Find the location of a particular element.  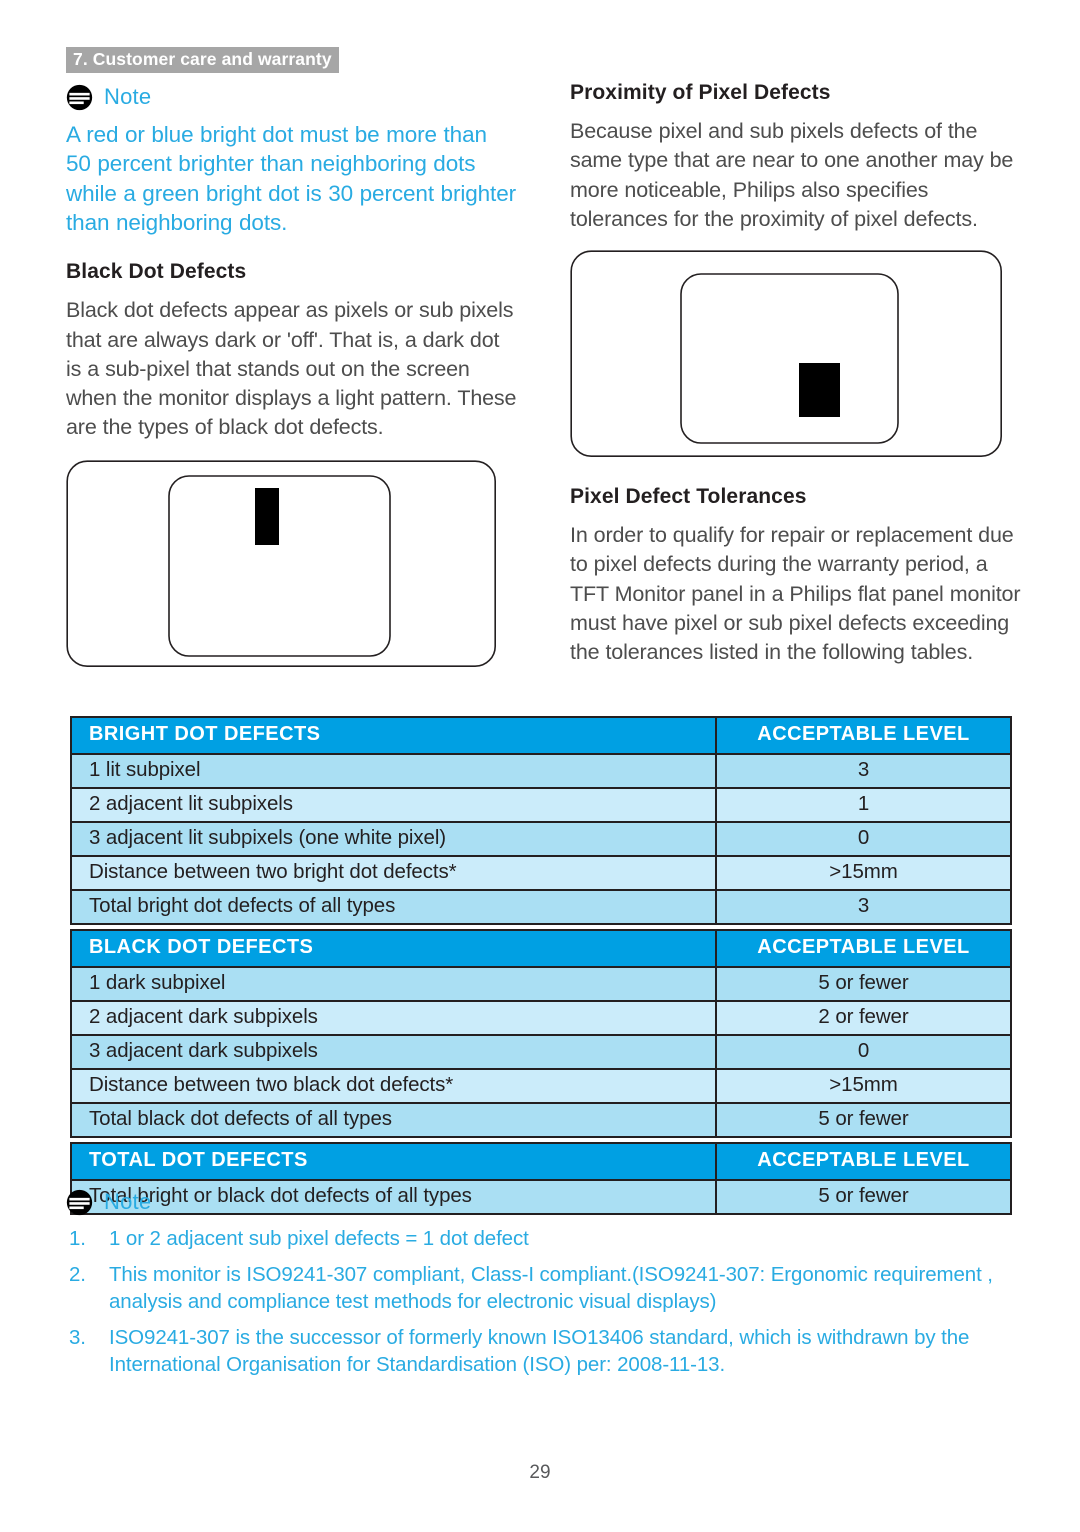

cell-label: 2 adjacent lit subpixels is located at coordinates (393, 805).